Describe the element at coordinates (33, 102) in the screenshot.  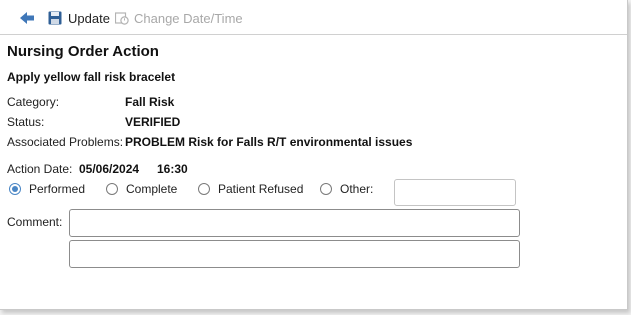
I see `category-label: Category:` at that location.